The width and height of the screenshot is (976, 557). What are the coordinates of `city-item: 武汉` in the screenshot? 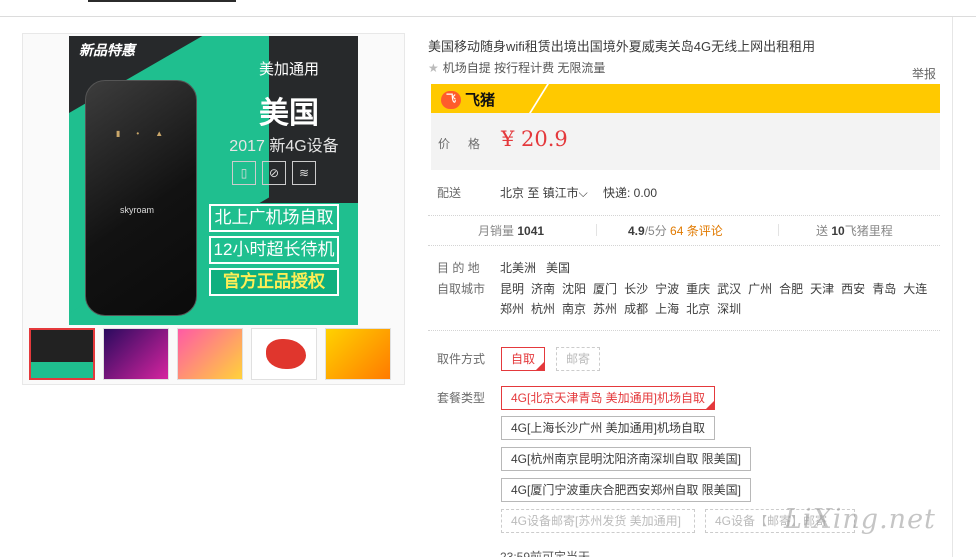 It's located at (729, 289).